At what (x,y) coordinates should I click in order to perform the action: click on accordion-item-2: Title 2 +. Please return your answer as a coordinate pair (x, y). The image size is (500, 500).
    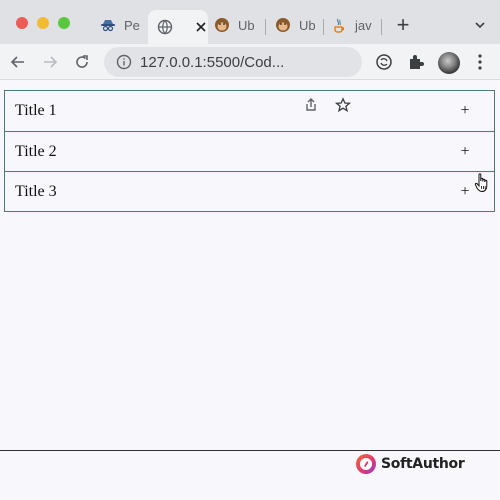
    Looking at the image, I should click on (249, 151).